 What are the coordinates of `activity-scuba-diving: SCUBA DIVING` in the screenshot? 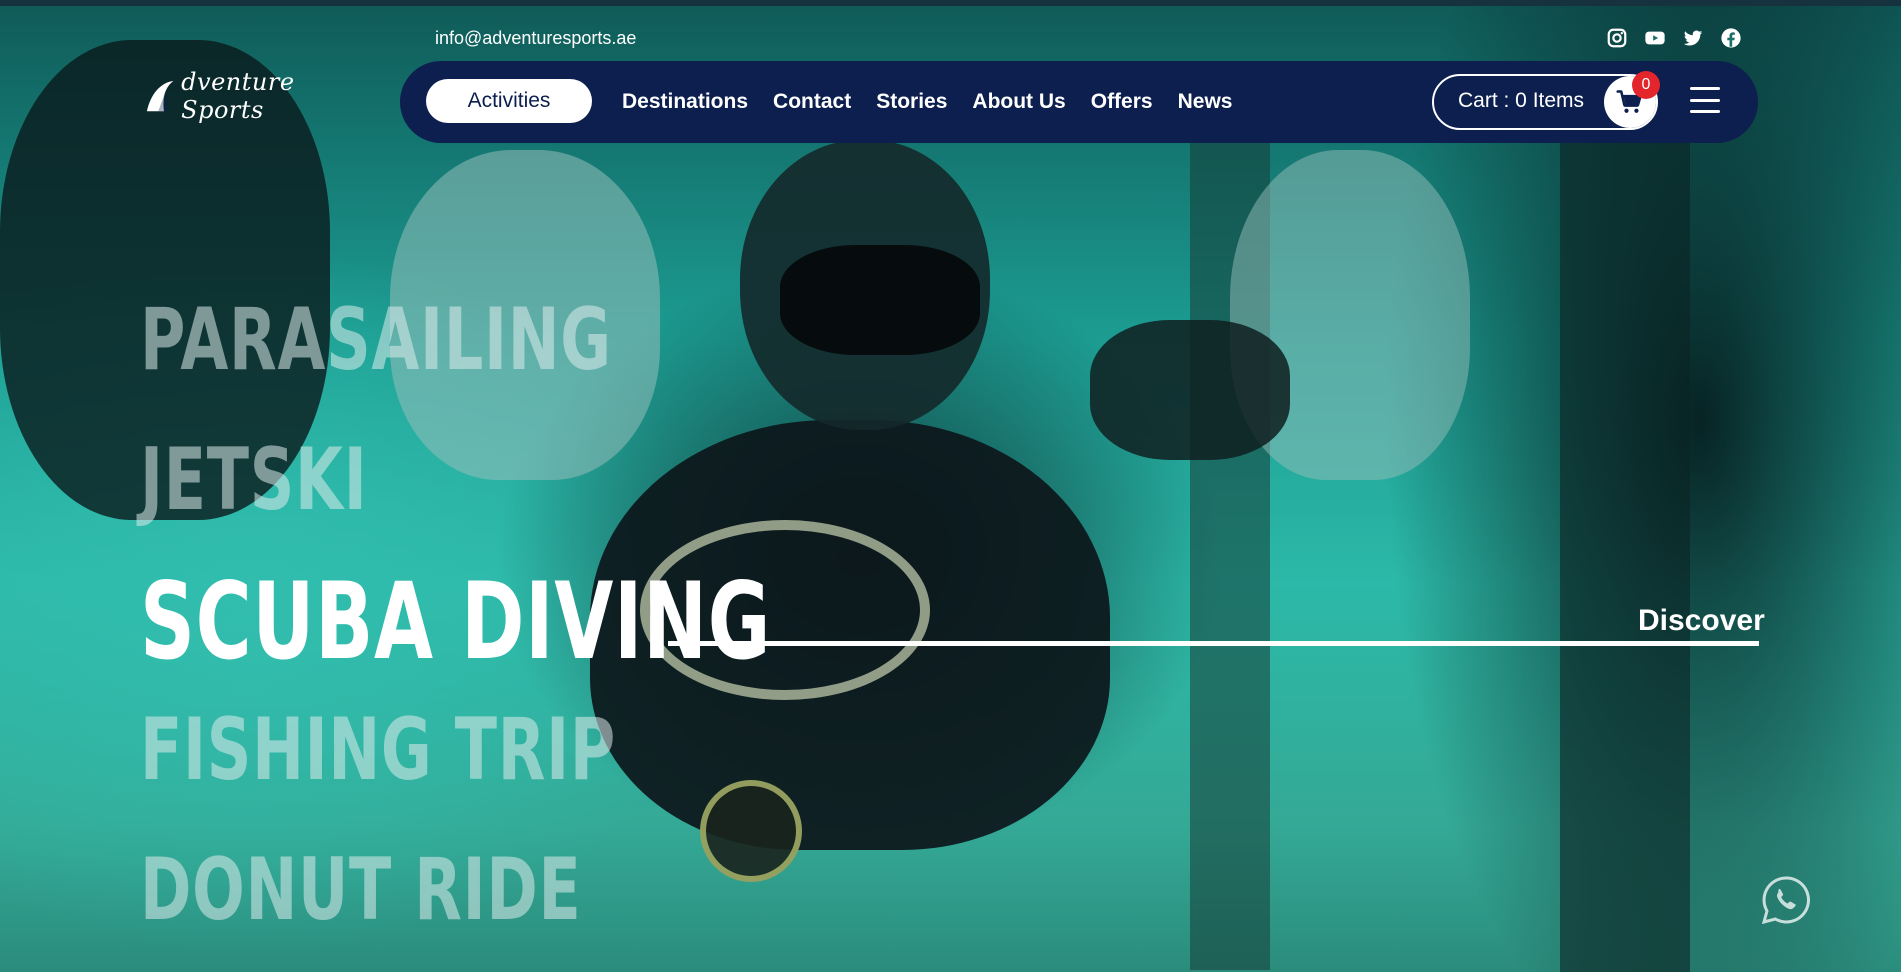 It's located at (455, 621).